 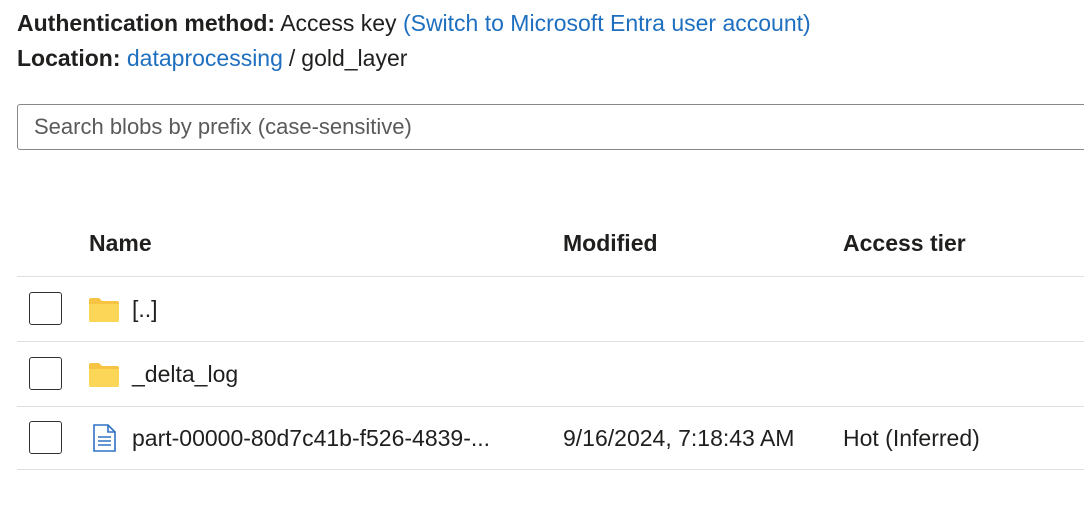 What do you see at coordinates (338, 23) in the screenshot?
I see `auth-method-value: Access key` at bounding box center [338, 23].